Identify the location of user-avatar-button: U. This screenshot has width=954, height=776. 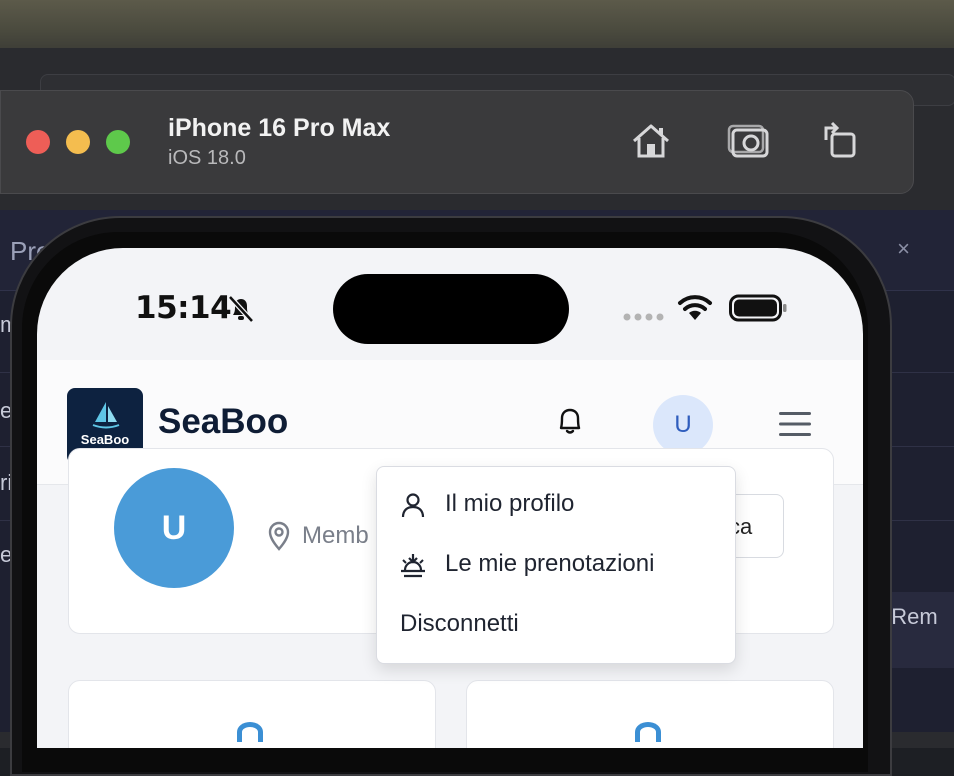
(683, 425).